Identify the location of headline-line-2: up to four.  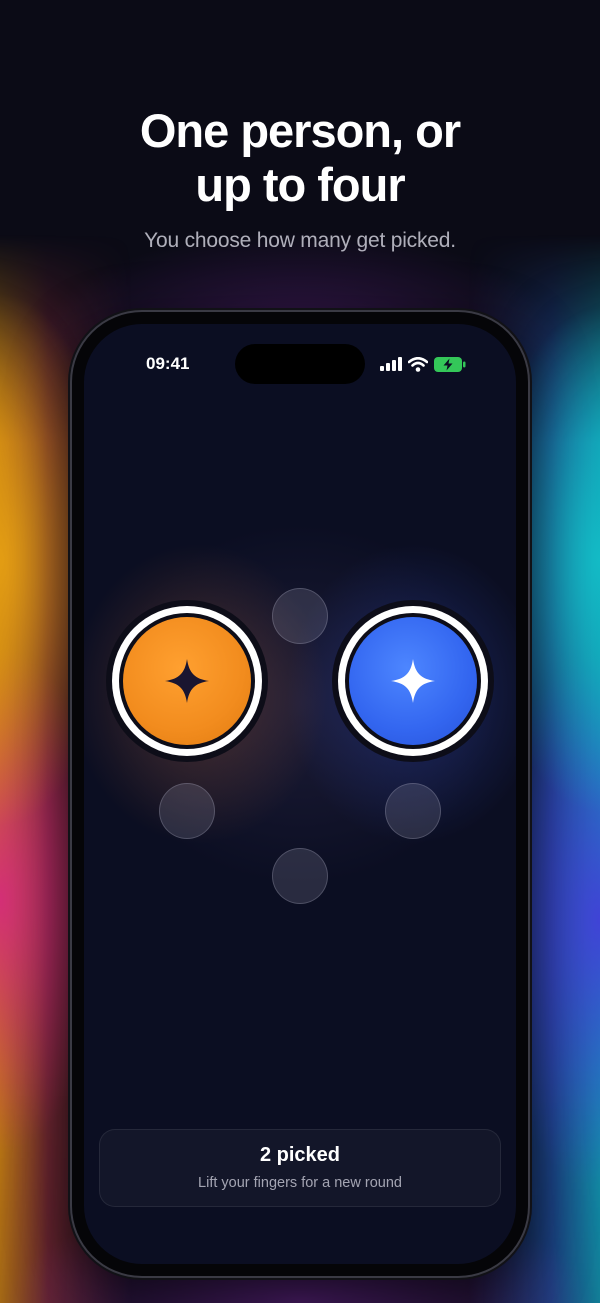
(300, 184).